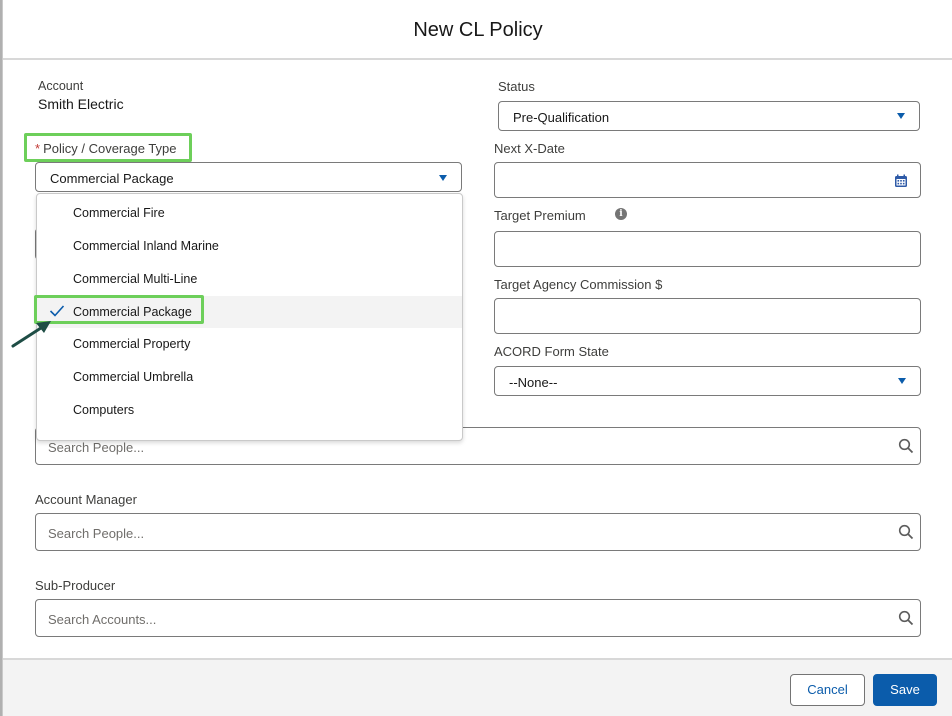 The height and width of the screenshot is (716, 952). I want to click on next-x-date-input, so click(707, 180).